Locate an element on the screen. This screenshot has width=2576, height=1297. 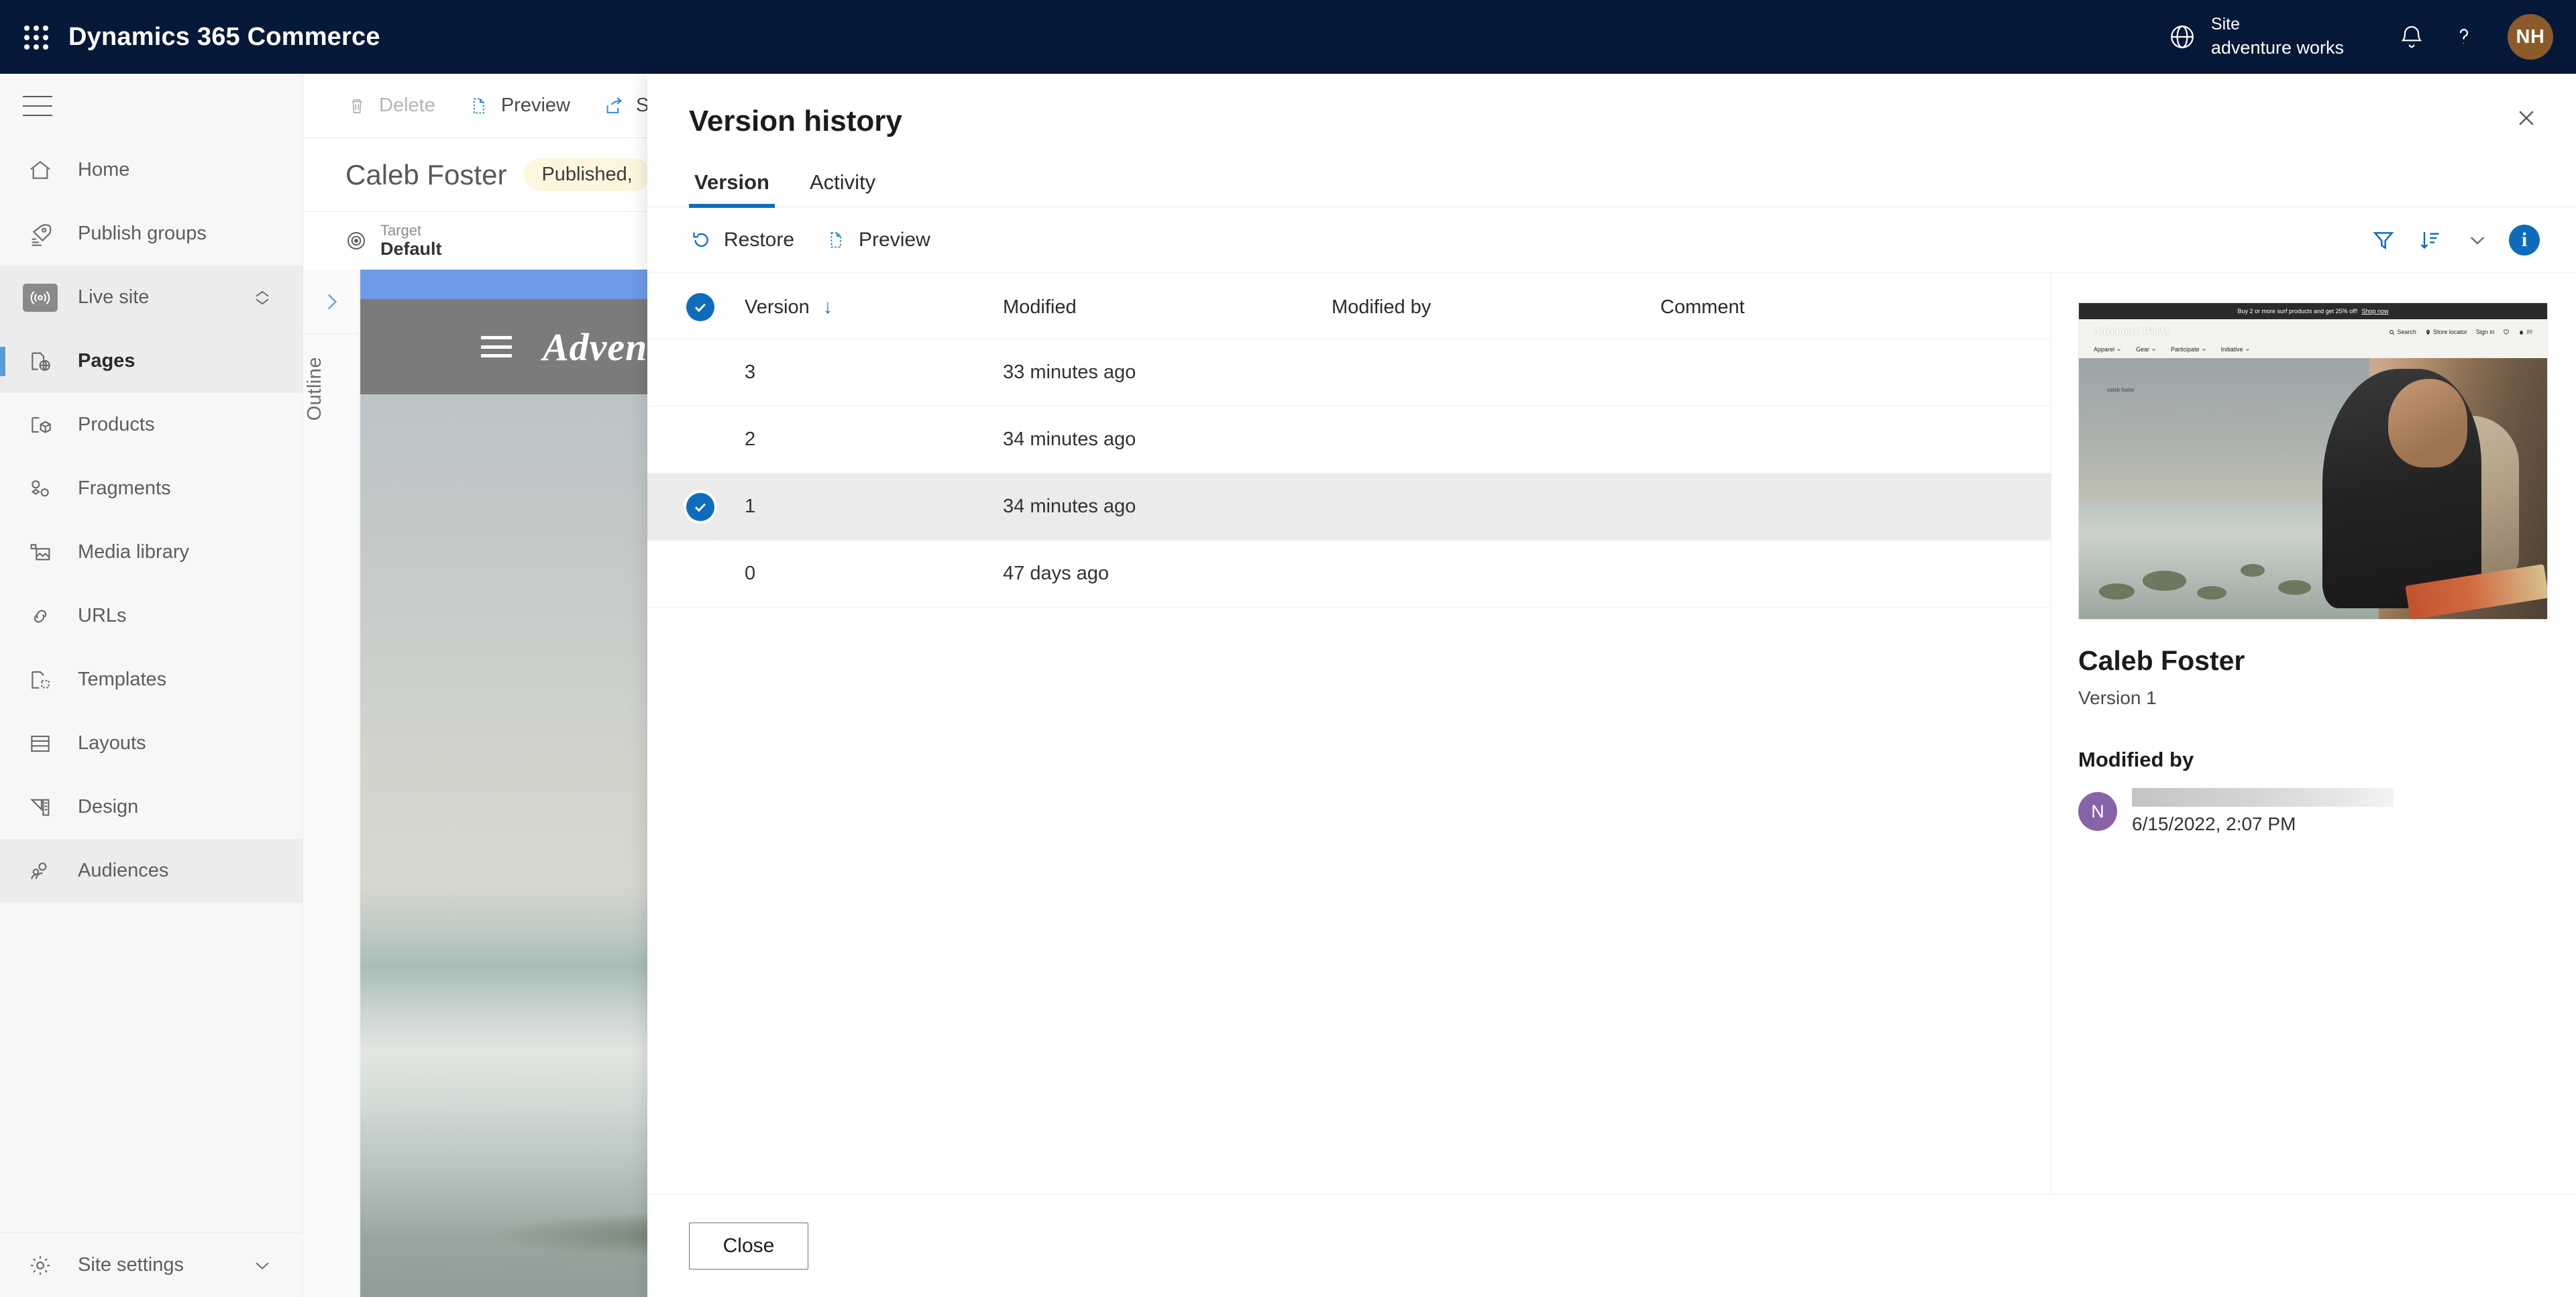
info-button: i is located at coordinates (2524, 240).